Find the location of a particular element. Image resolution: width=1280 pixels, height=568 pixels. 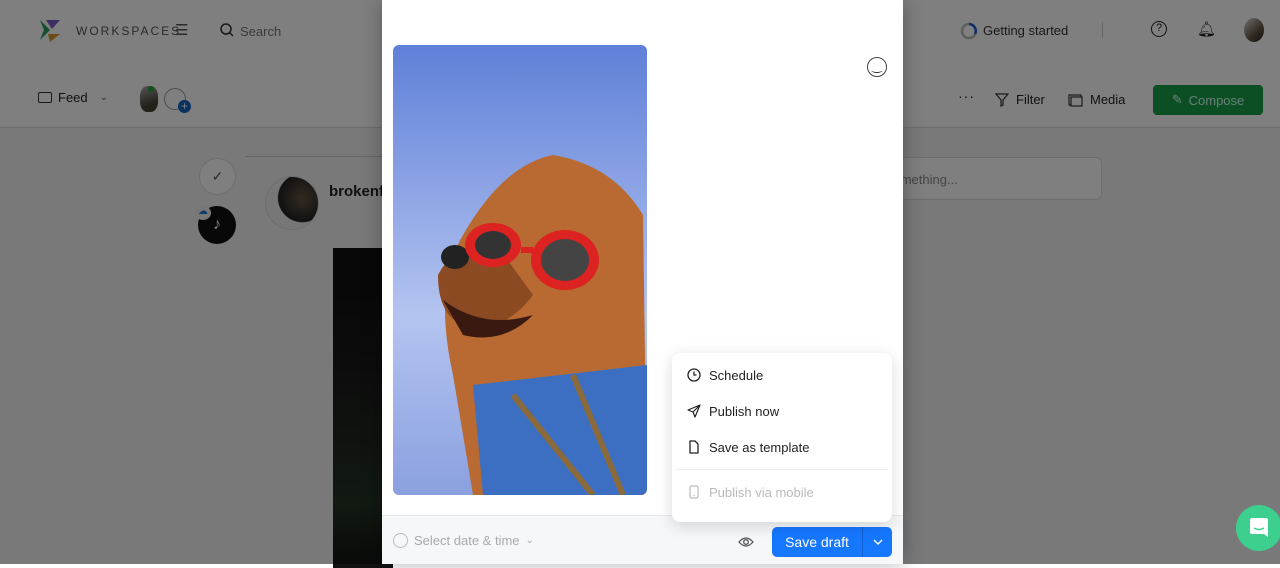

menu-item-save-as-template: Save as template is located at coordinates (782, 447).